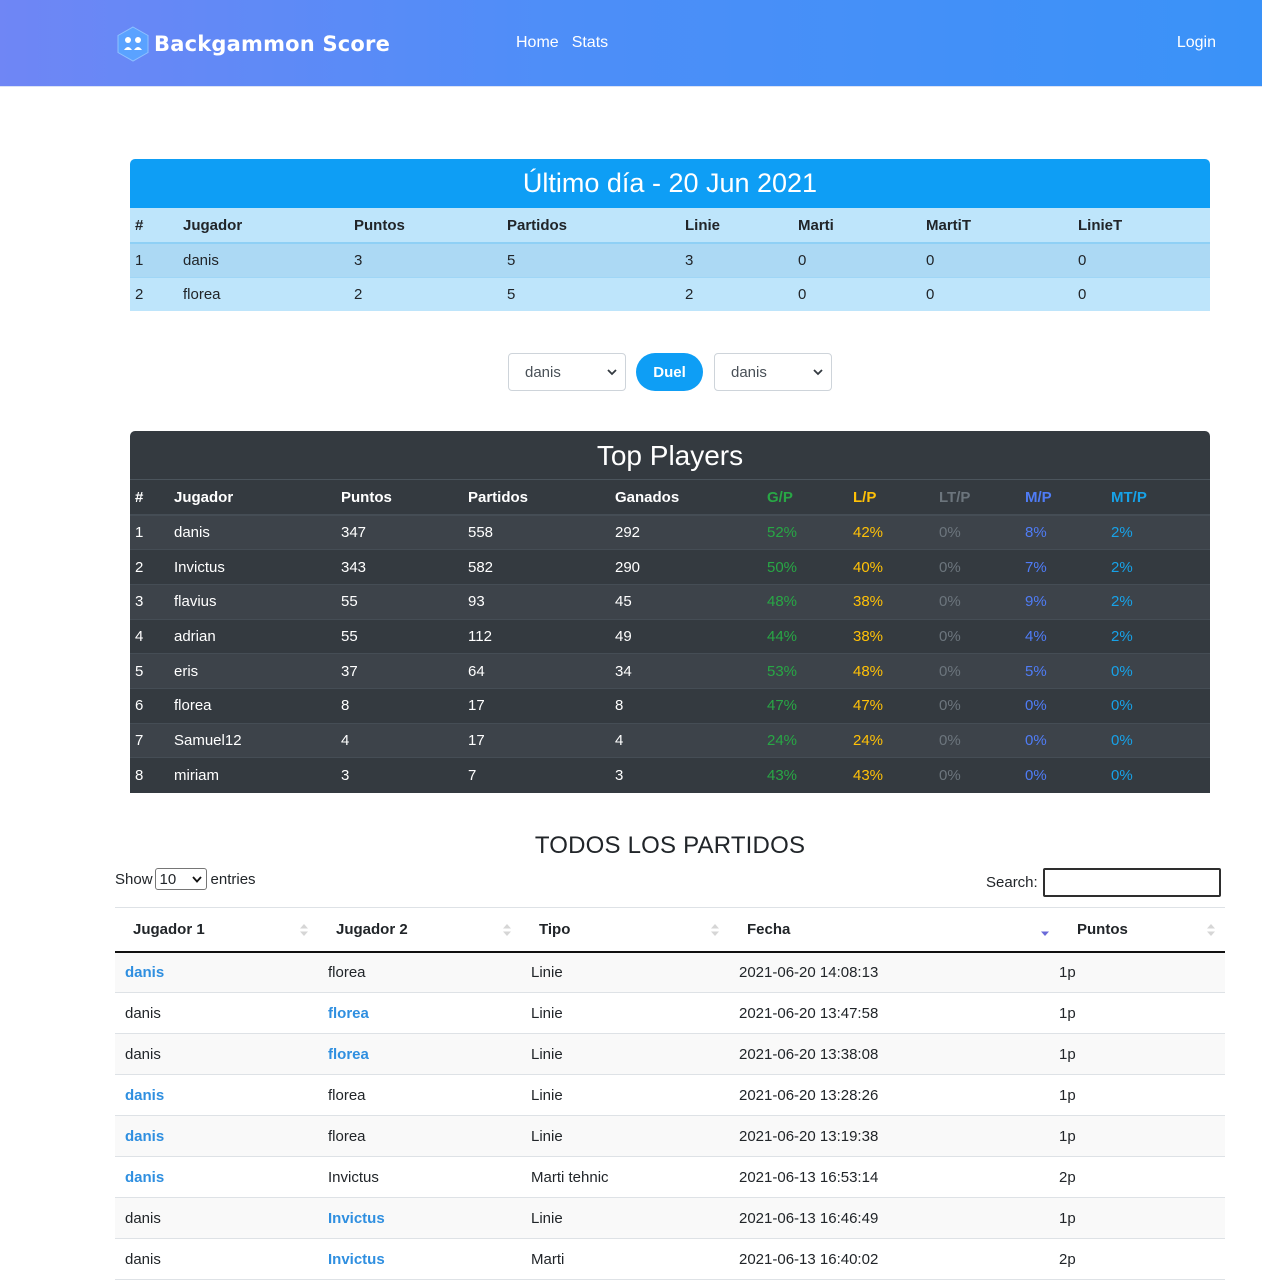  Describe the element at coordinates (703, 225) in the screenshot. I see `col-linie: Linie` at that location.